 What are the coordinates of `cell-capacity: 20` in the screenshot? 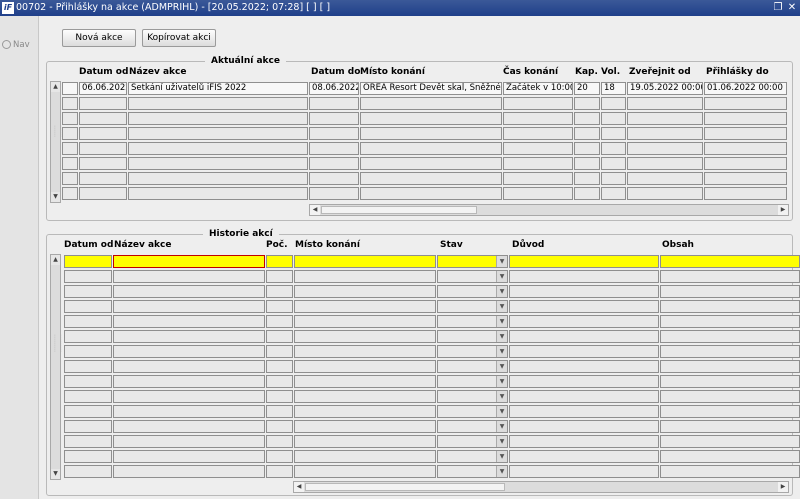 It's located at (587, 88).